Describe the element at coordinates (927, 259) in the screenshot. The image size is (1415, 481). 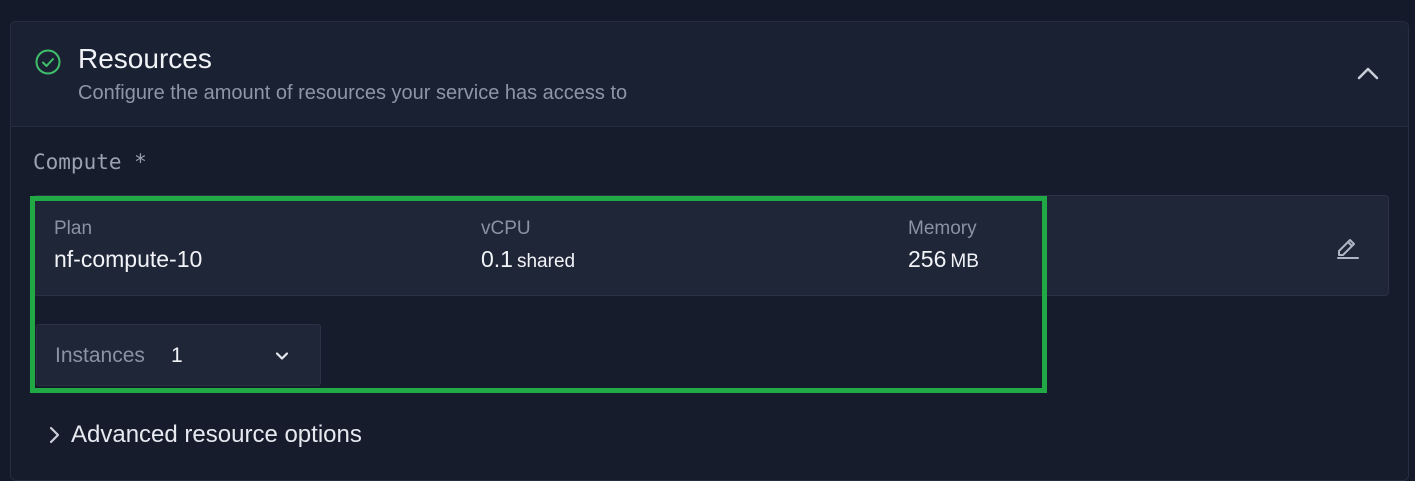
I see `memory-value: 256` at that location.